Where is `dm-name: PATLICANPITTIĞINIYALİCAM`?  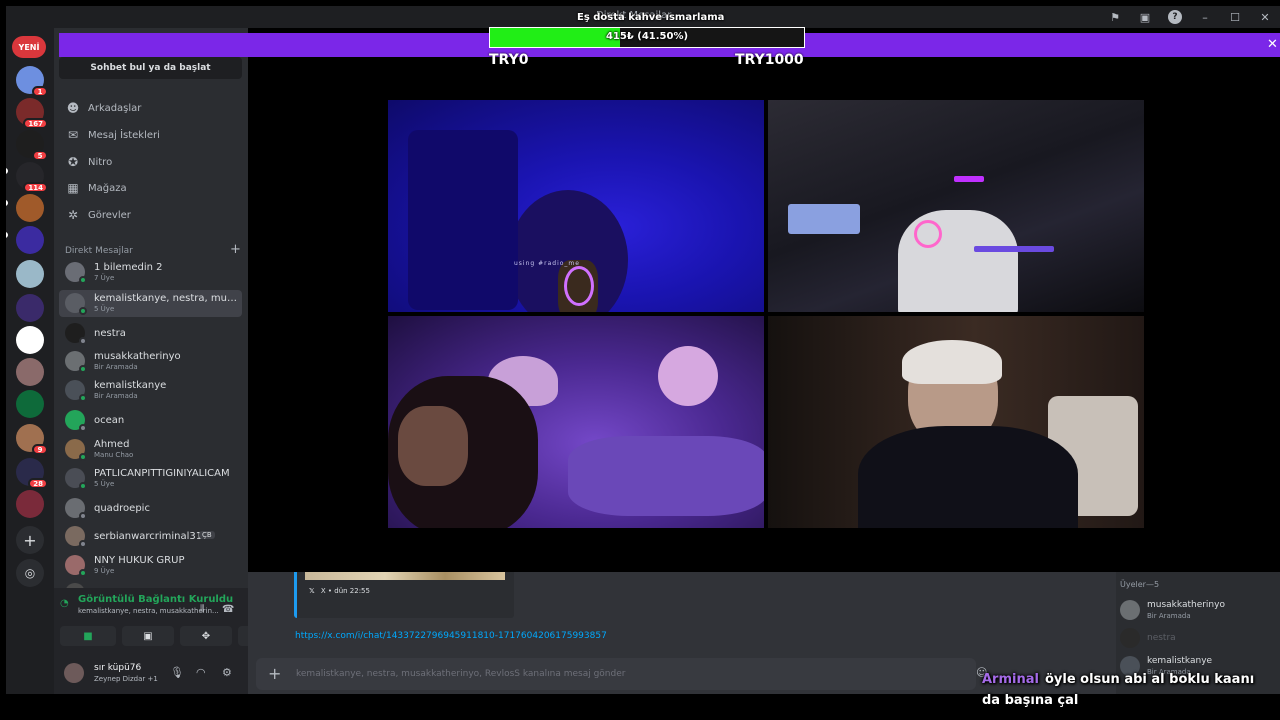 dm-name: PATLICANPITTIĞINIYALİCAM is located at coordinates (162, 473).